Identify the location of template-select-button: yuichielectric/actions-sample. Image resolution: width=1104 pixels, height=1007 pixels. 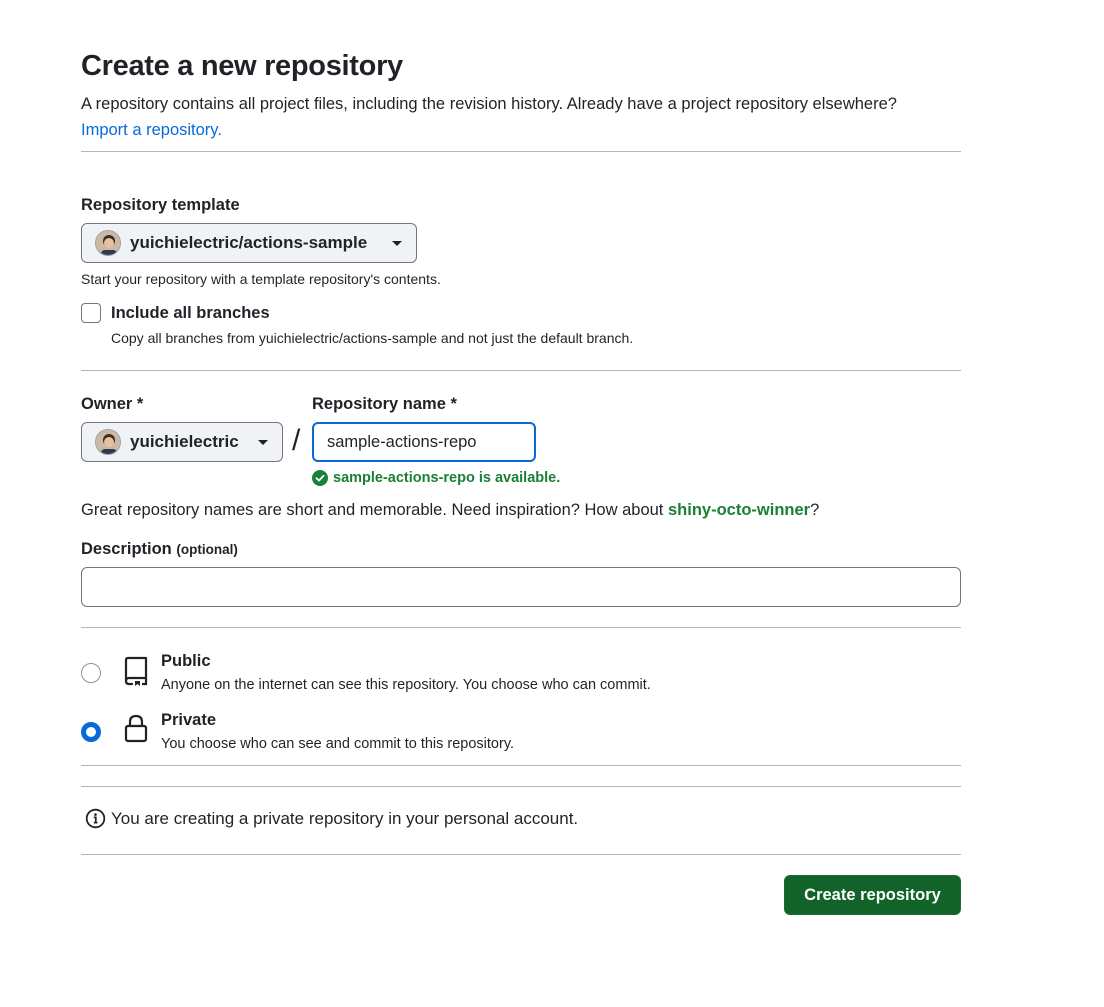
(249, 243).